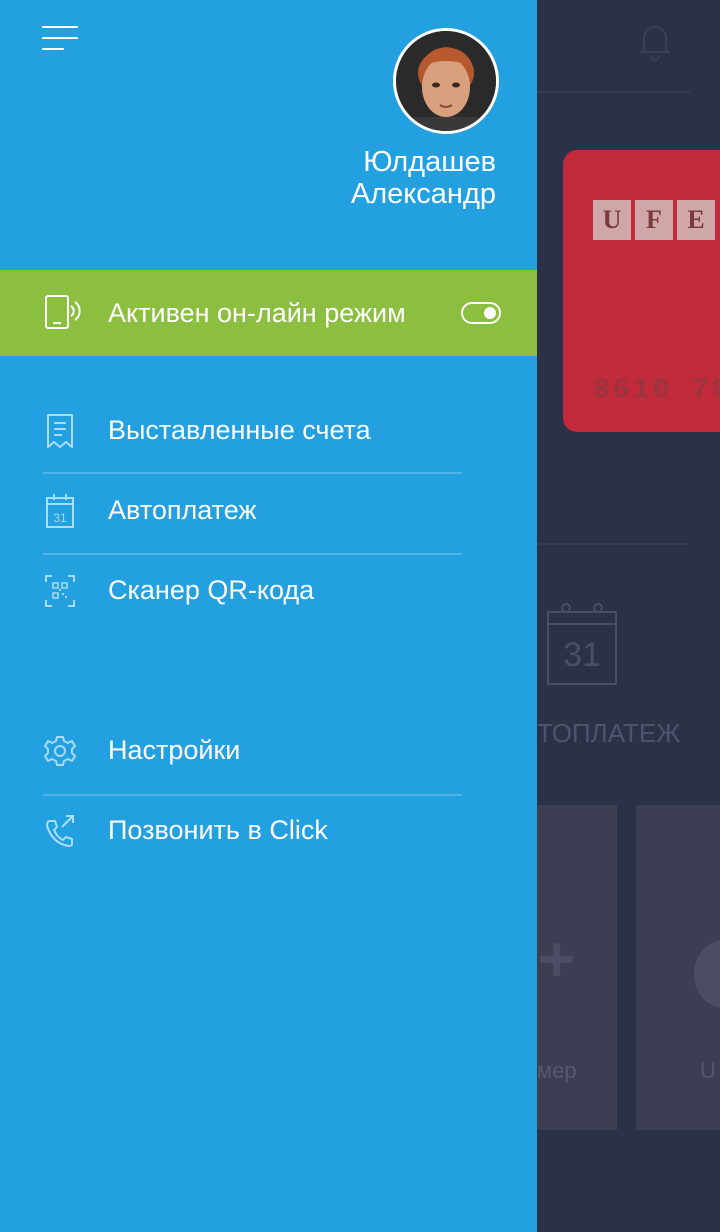  Describe the element at coordinates (63, 312) in the screenshot. I see `phone-signal-icon` at that location.